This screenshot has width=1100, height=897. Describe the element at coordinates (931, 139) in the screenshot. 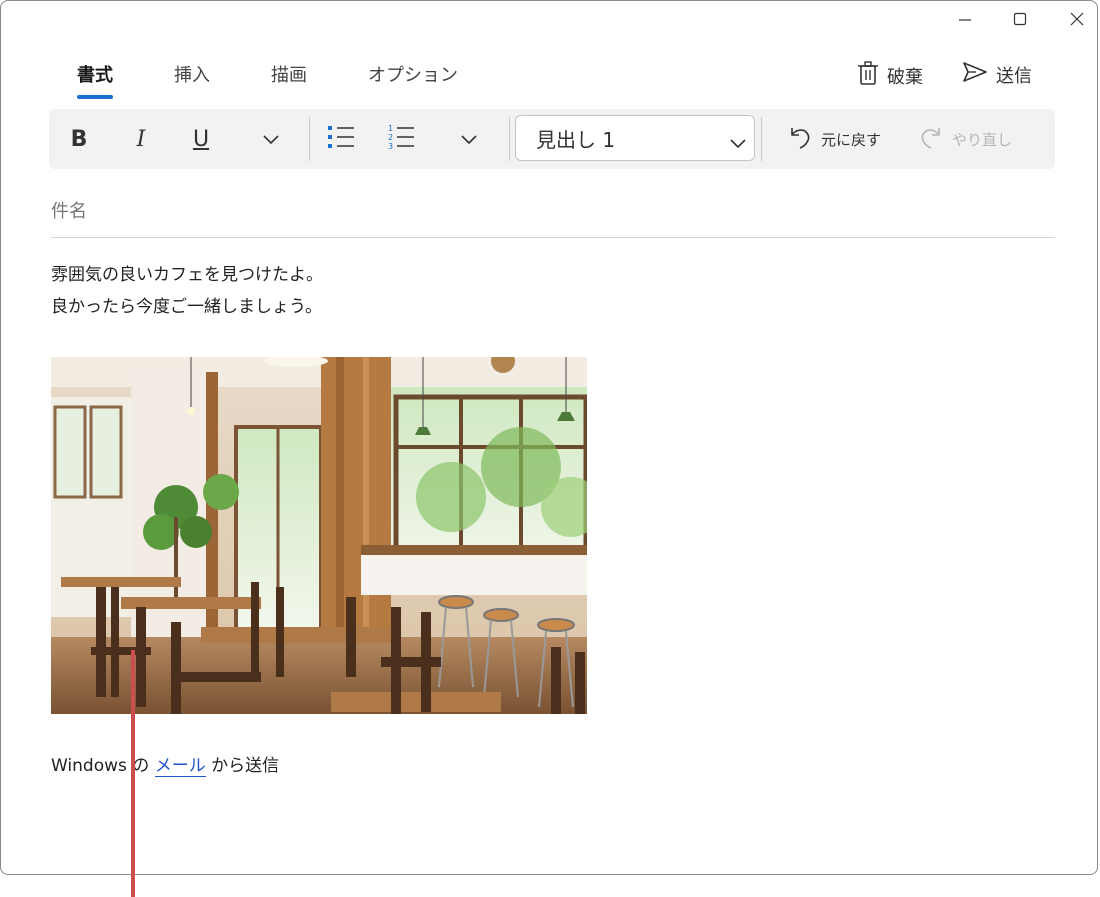

I see `redo-icon` at that location.